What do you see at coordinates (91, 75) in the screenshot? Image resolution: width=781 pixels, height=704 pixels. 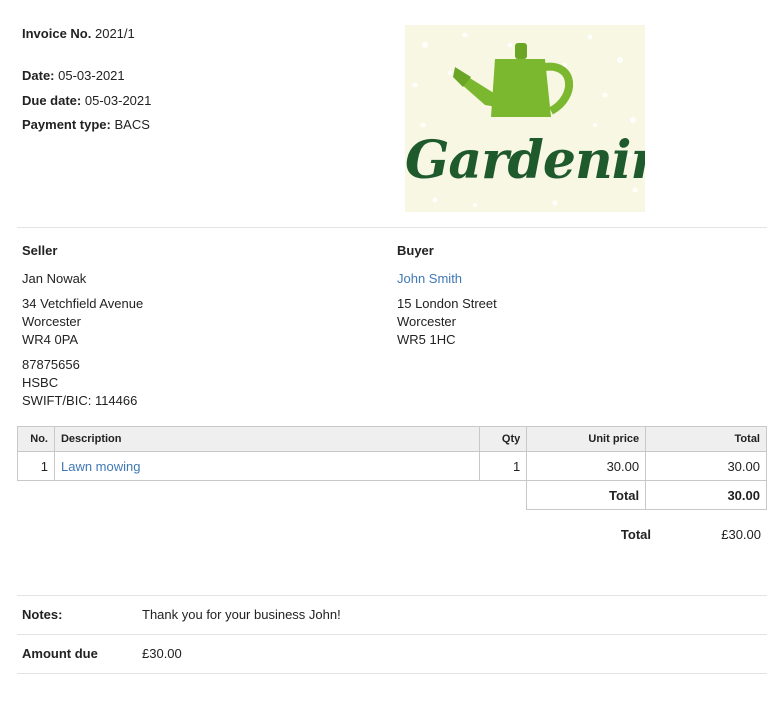 I see `invoice-date-value: 05-03-2021` at bounding box center [91, 75].